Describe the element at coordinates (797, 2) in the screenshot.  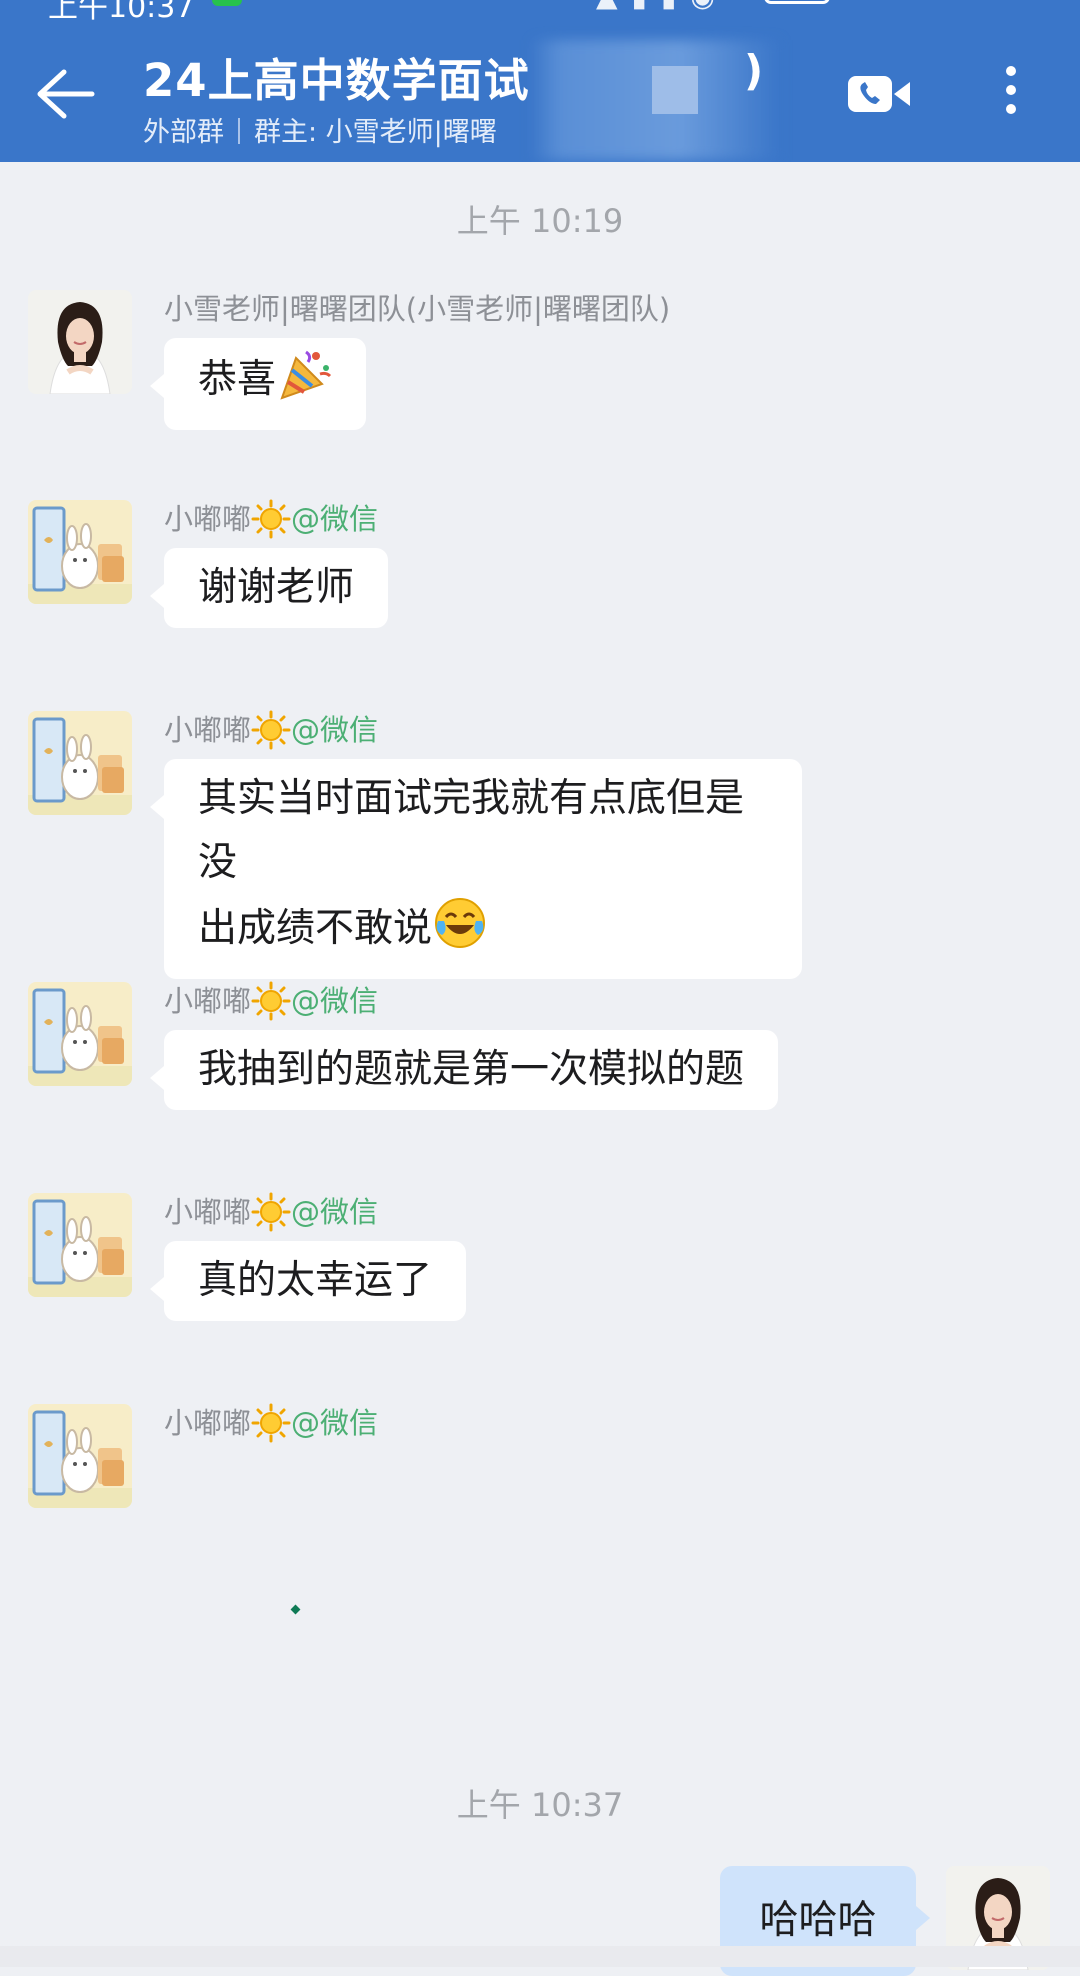
I see `battery-icon: 55` at that location.